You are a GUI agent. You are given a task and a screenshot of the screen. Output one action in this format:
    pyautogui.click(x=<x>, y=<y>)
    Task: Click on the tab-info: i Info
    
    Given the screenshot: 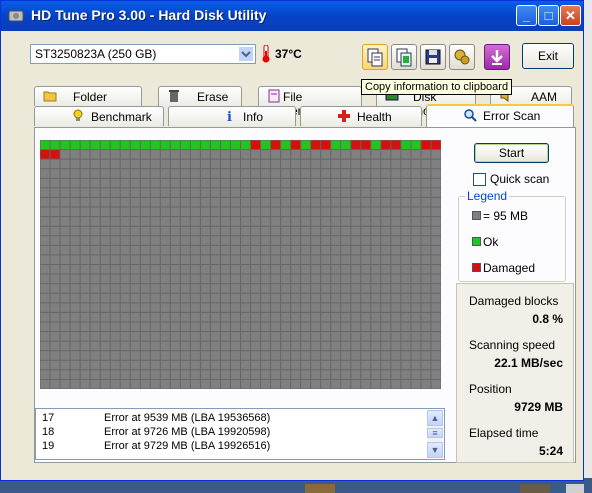 What is the action you would take?
    pyautogui.click(x=232, y=116)
    